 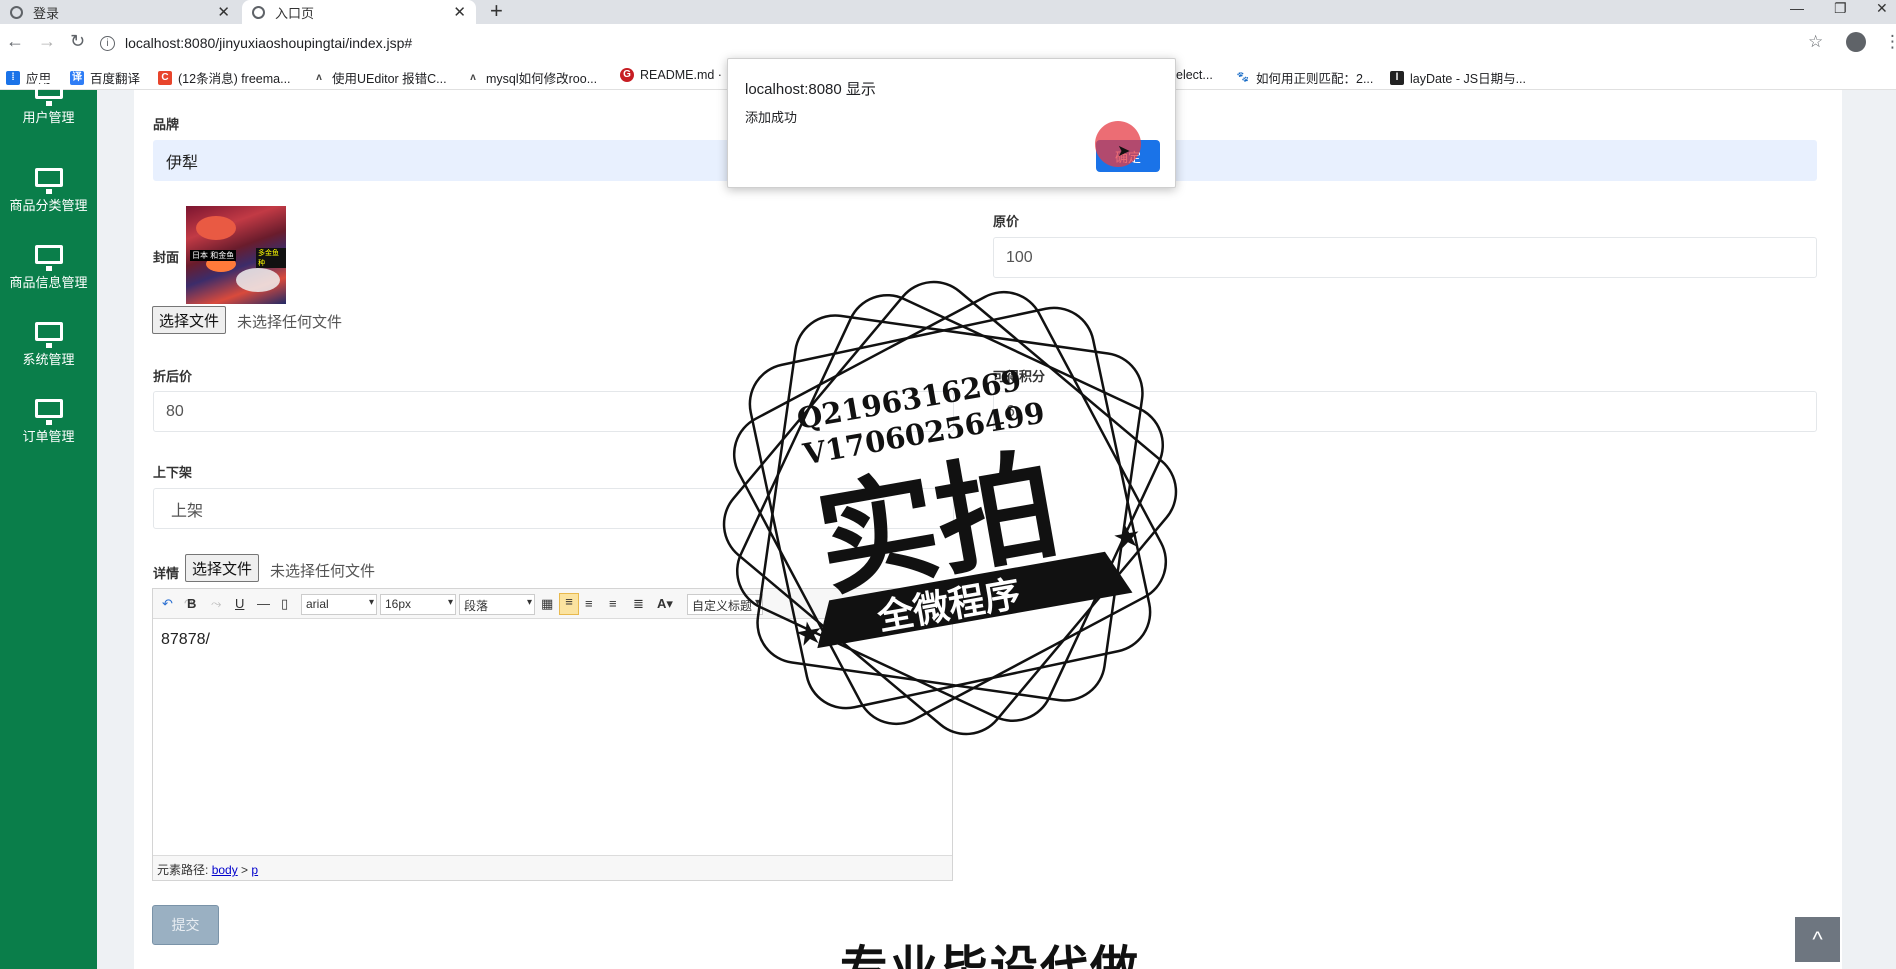 I want to click on editor-content: 87878/, so click(x=185, y=640).